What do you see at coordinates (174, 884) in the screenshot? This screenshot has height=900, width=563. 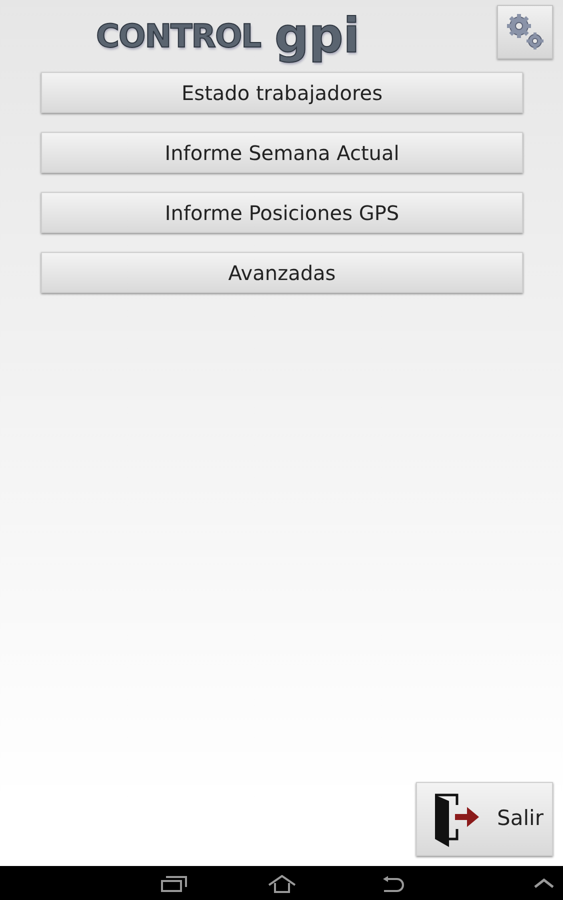 I see `recent-apps-icon` at bounding box center [174, 884].